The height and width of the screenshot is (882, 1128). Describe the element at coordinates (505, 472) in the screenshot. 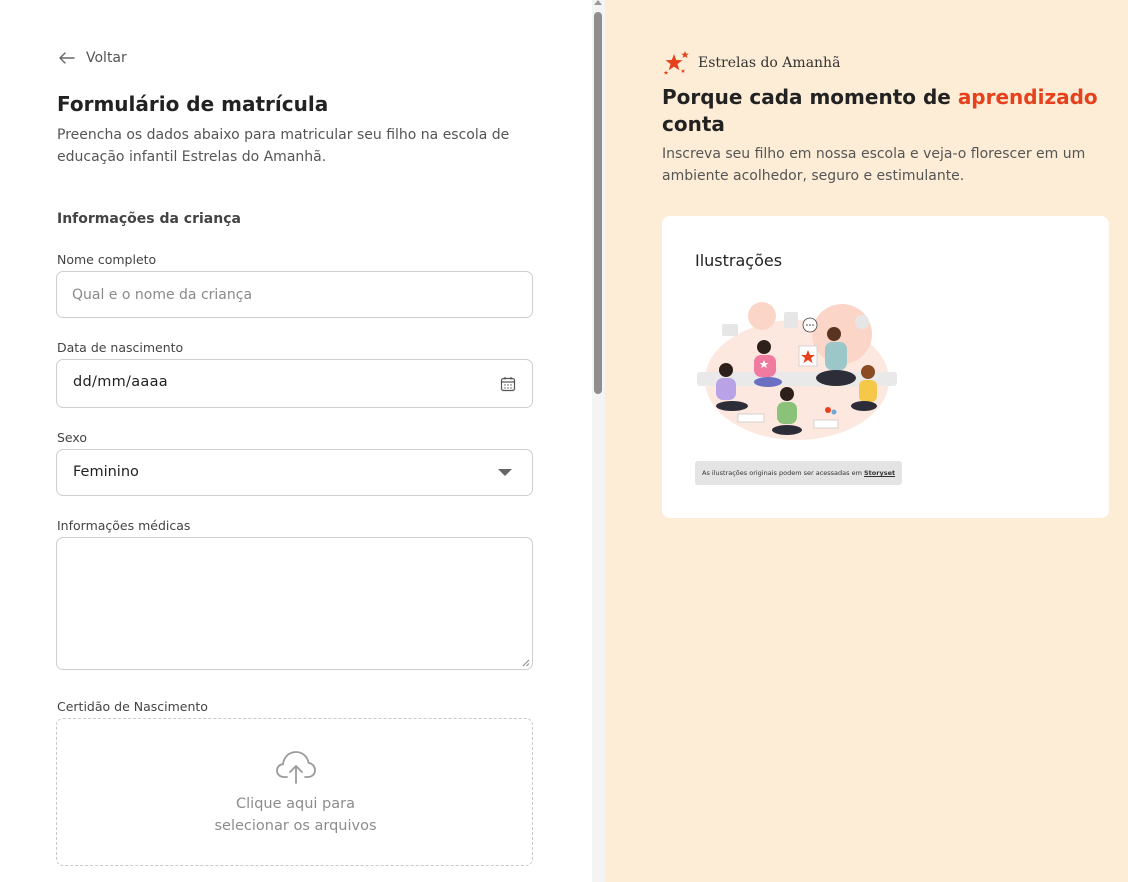

I see `chevron-down-icon` at that location.